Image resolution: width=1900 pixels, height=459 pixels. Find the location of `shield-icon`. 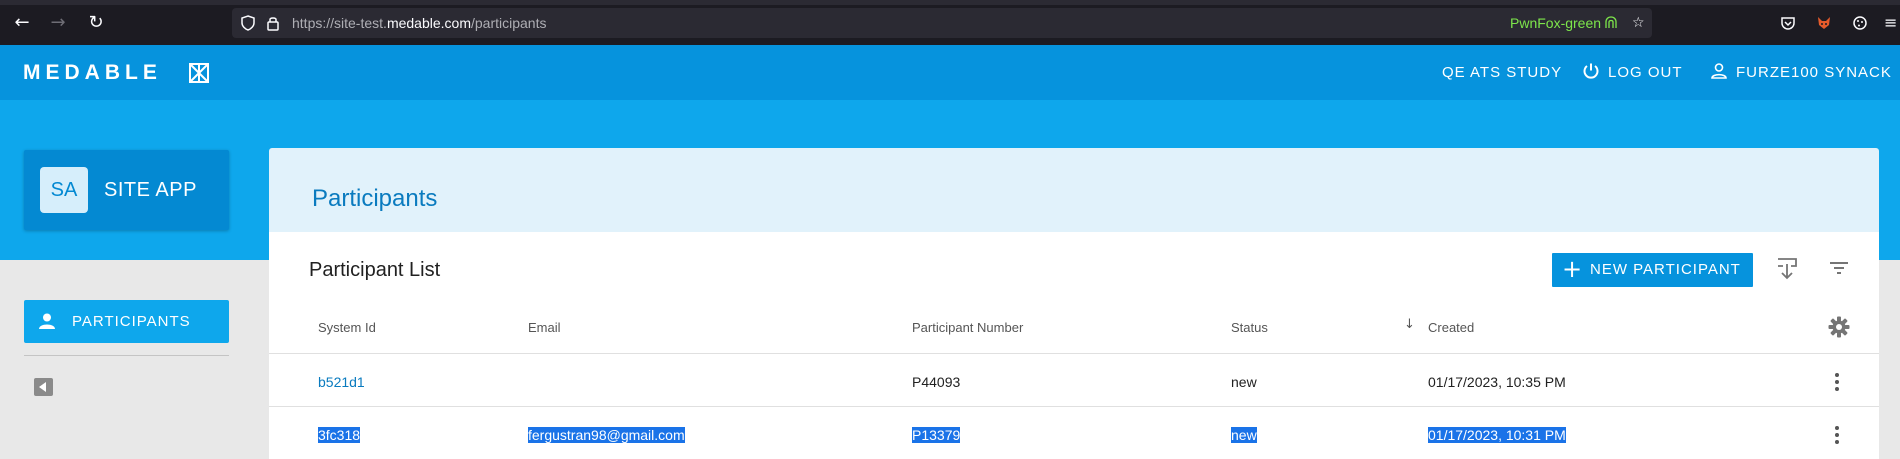

shield-icon is located at coordinates (248, 23).